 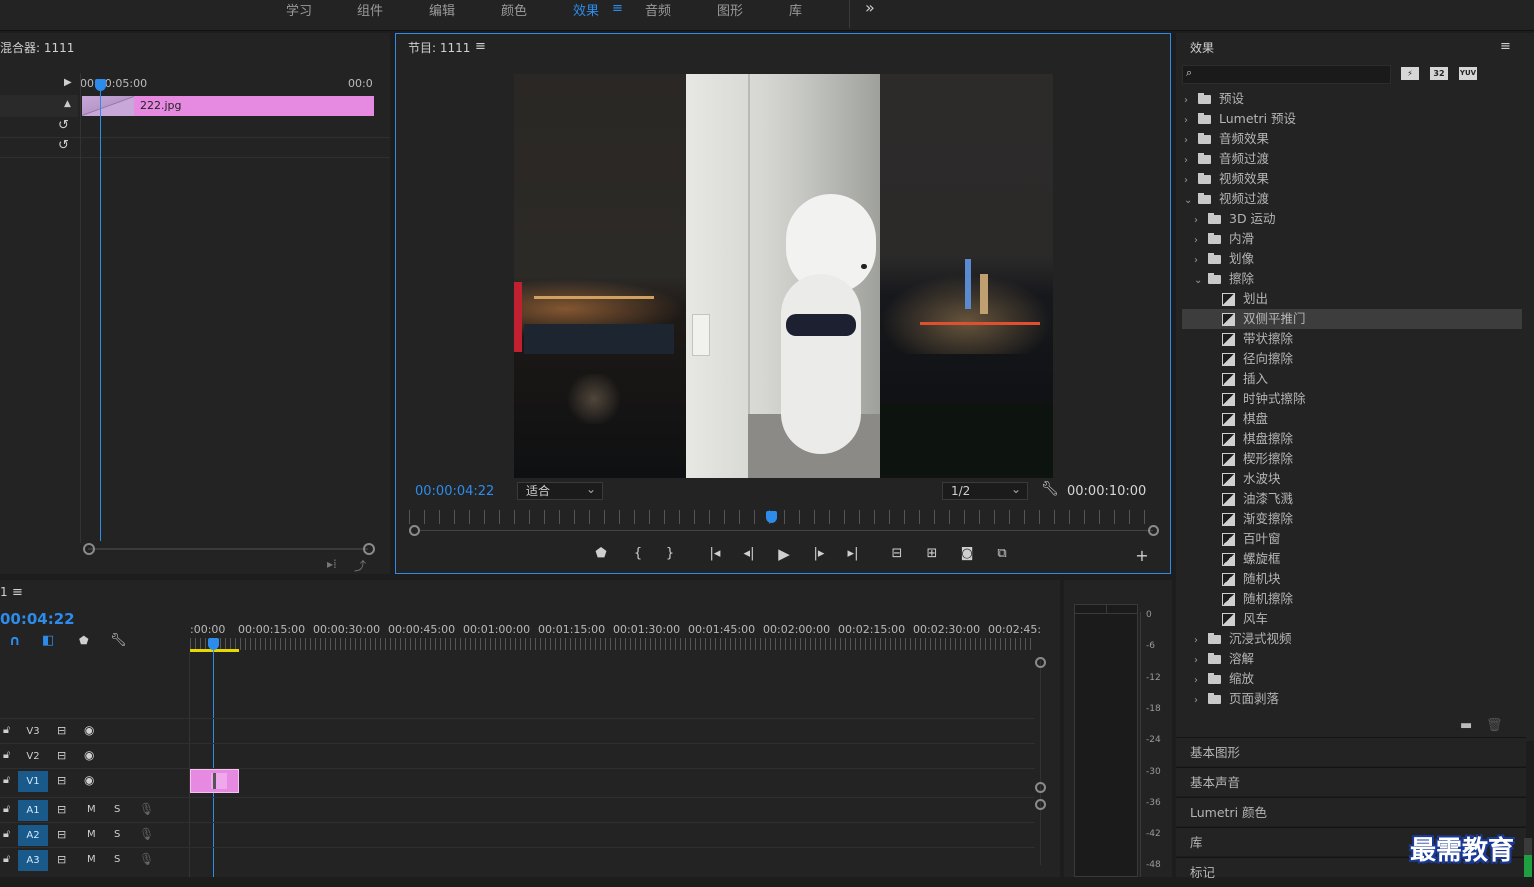 What do you see at coordinates (1352, 319) in the screenshot?
I see `effects-tree-item: 双侧平推门` at bounding box center [1352, 319].